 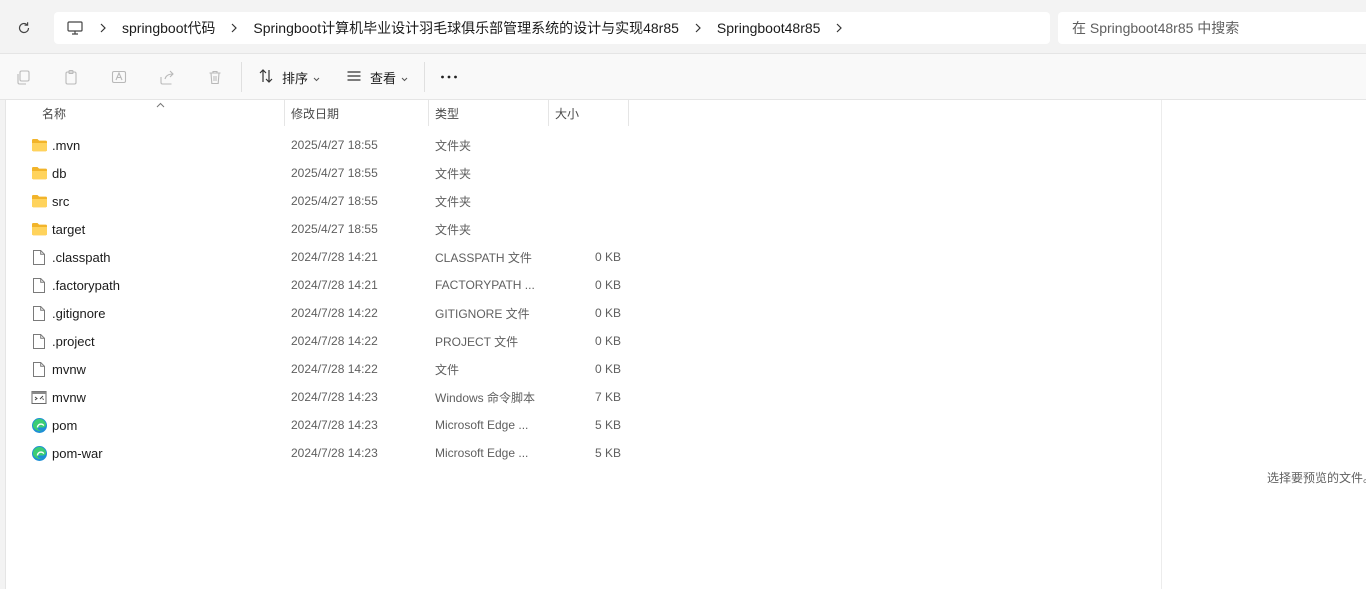 I want to click on file-name: mvnw, so click(x=69, y=369).